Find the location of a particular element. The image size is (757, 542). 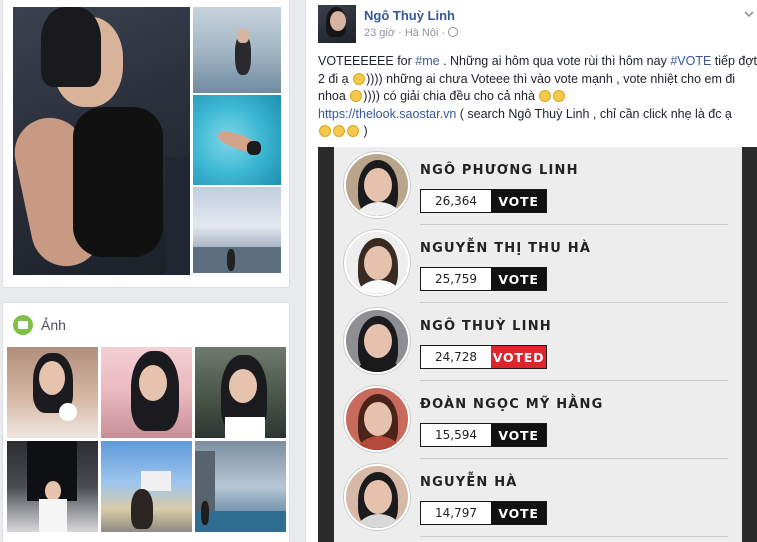

post-timestamp: 23 giờ · Hà Nội · is located at coordinates (404, 33).